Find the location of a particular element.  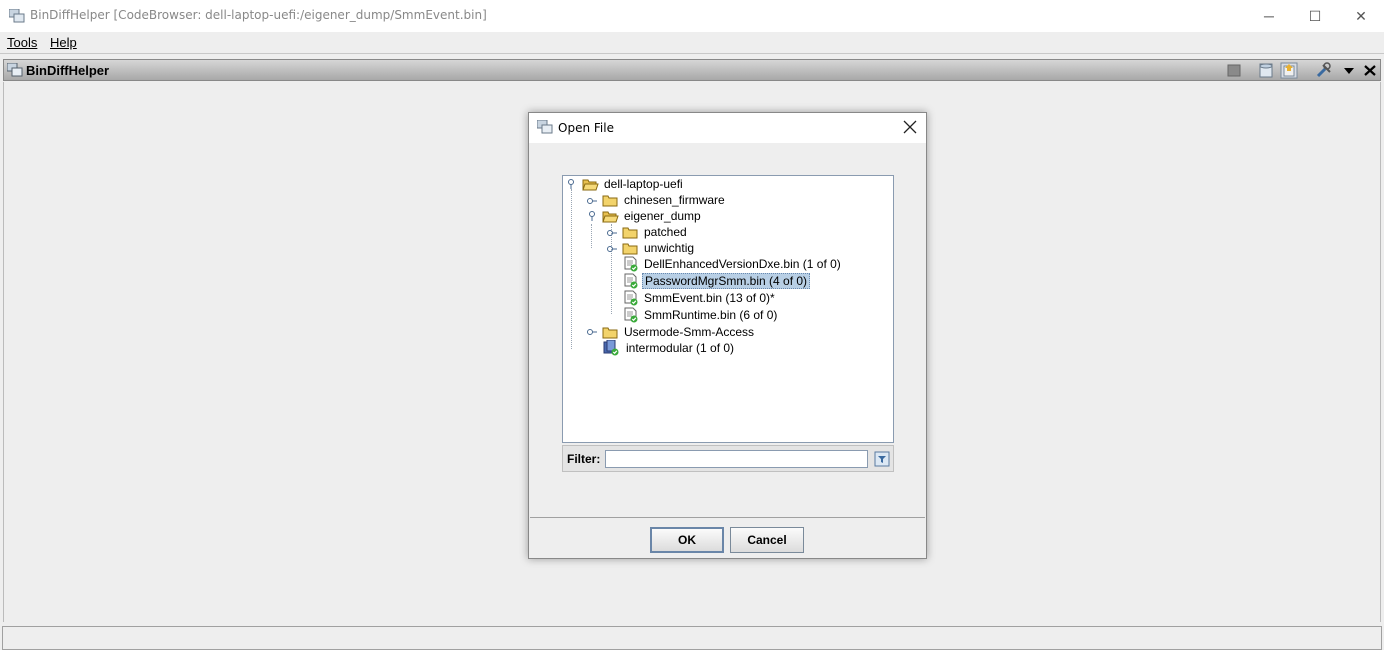

tree-node-root: dell-laptop-uefi is located at coordinates (633, 184).